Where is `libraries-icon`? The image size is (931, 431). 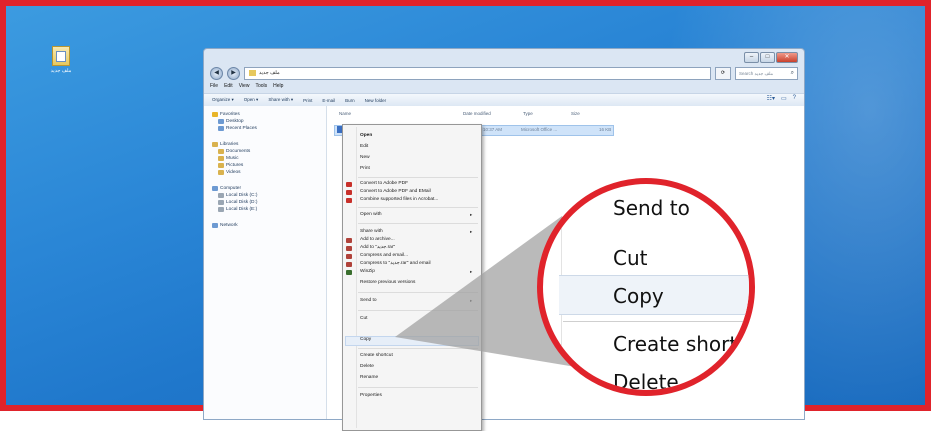 libraries-icon is located at coordinates (215, 144).